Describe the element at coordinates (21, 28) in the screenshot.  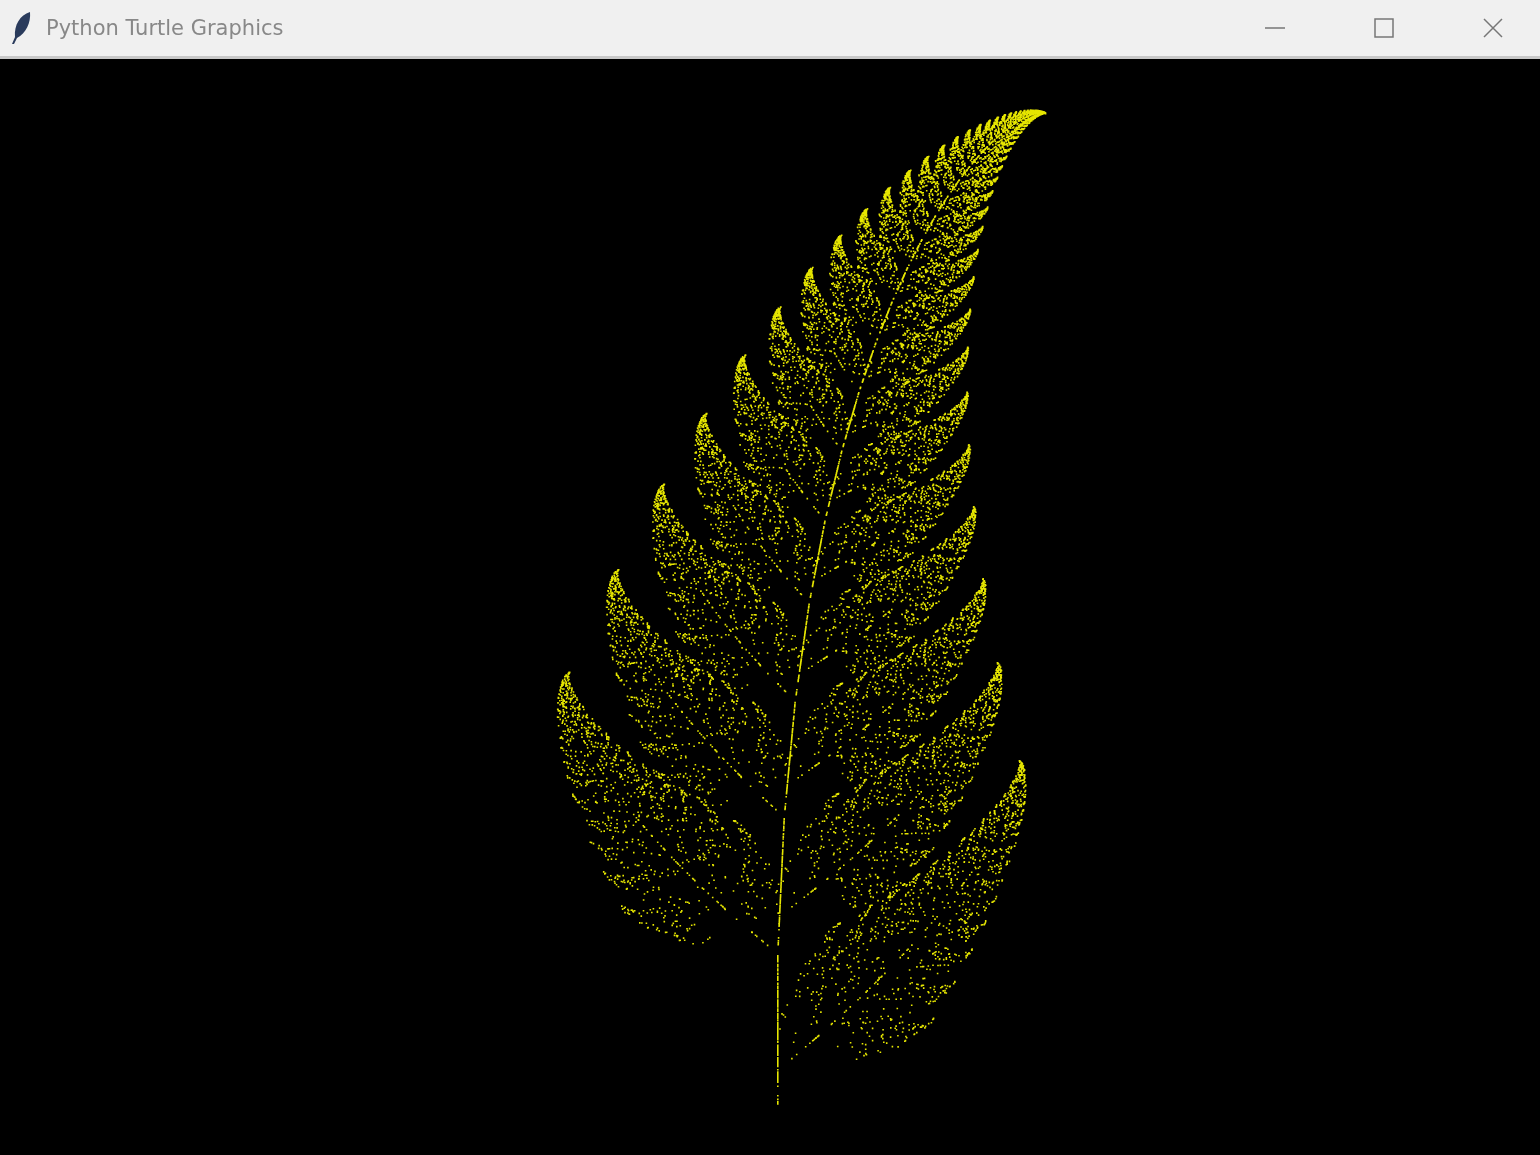
I see `feather-icon` at that location.